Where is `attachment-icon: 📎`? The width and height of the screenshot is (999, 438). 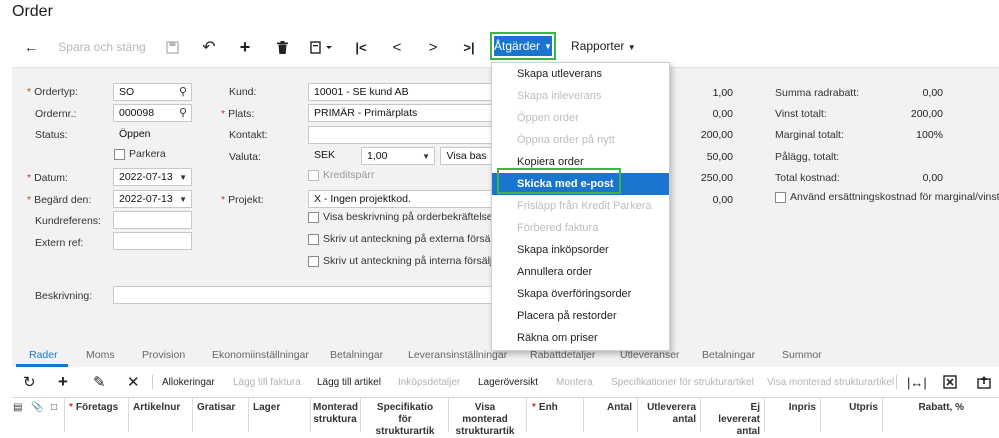 attachment-icon: 📎 is located at coordinates (37, 408).